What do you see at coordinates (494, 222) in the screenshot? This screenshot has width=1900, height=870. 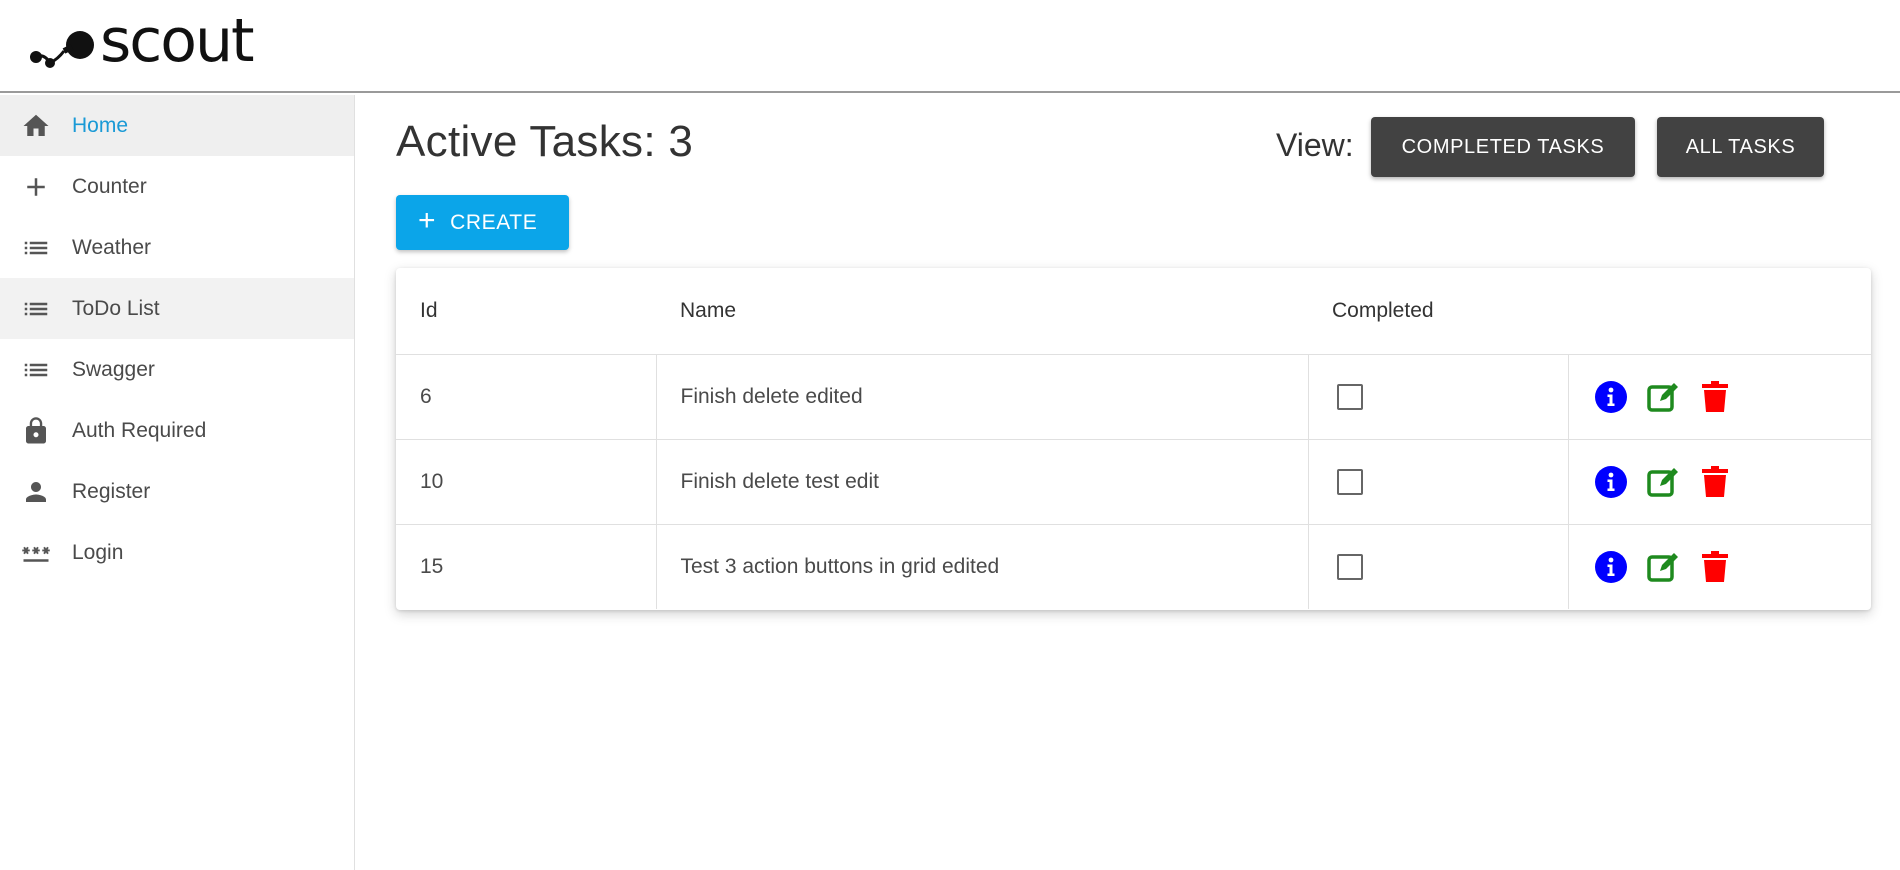 I see `create-button-label: CREATE` at bounding box center [494, 222].